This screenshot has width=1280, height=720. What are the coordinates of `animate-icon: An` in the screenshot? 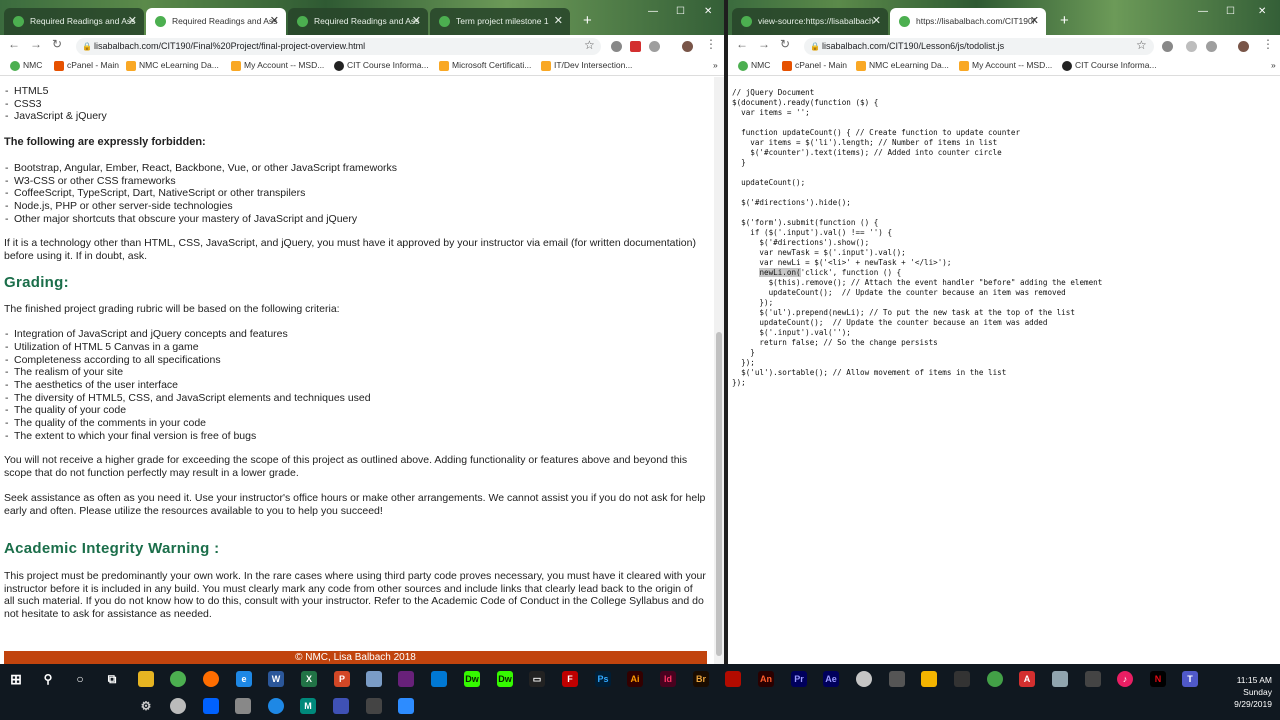 It's located at (766, 679).